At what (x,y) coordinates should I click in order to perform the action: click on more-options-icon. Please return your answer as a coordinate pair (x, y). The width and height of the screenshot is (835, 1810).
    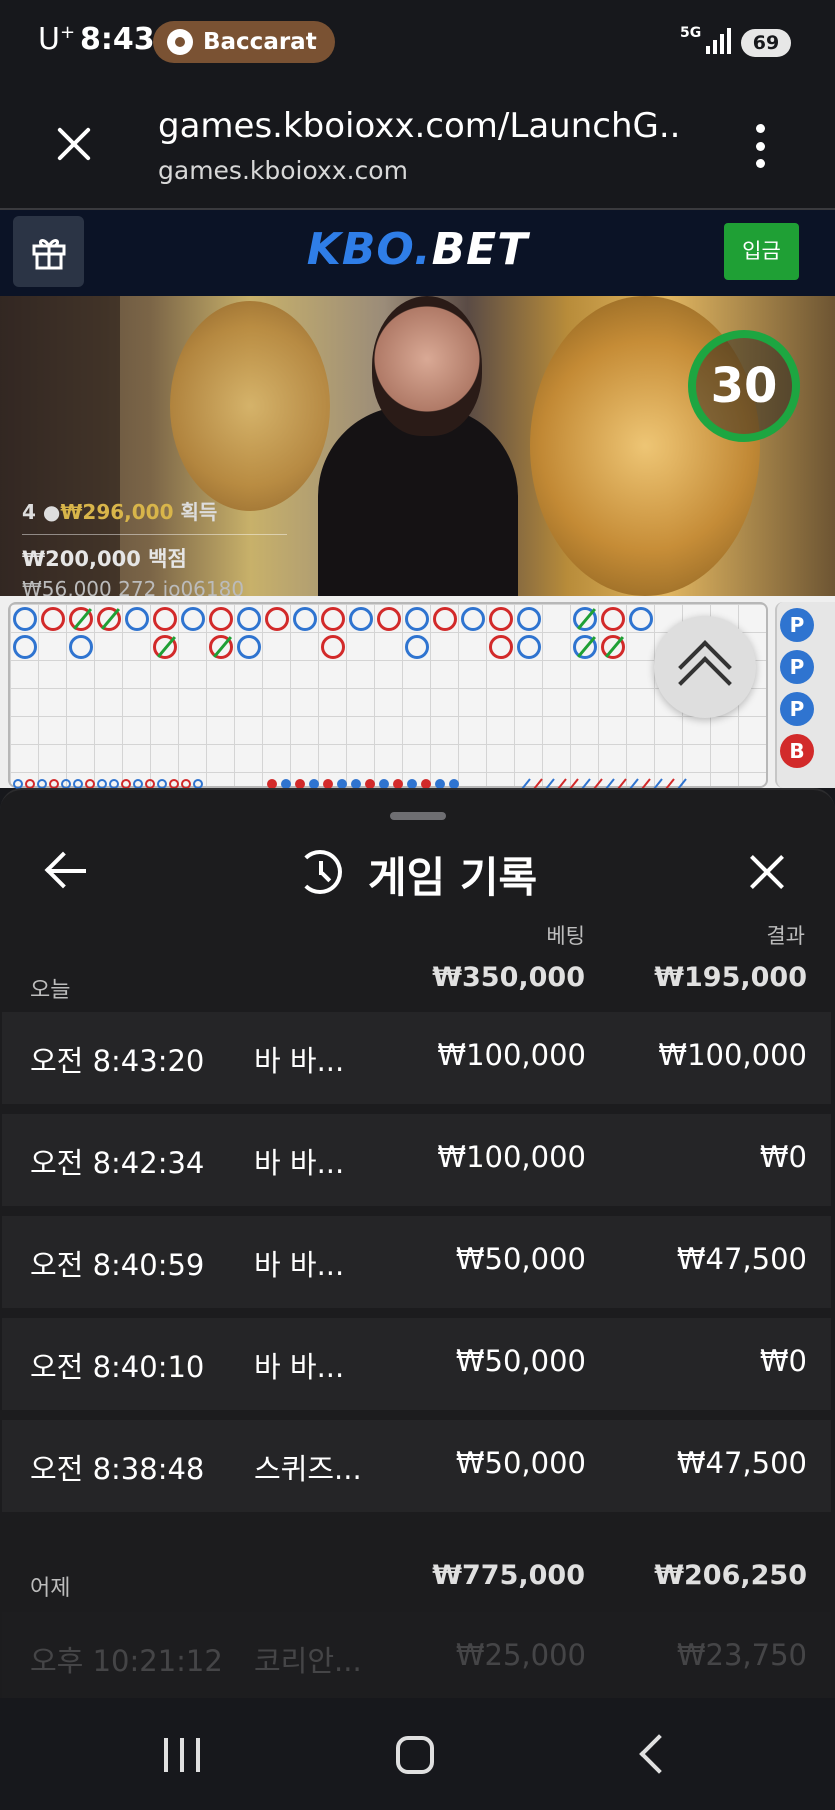
    Looking at the image, I should click on (760, 146).